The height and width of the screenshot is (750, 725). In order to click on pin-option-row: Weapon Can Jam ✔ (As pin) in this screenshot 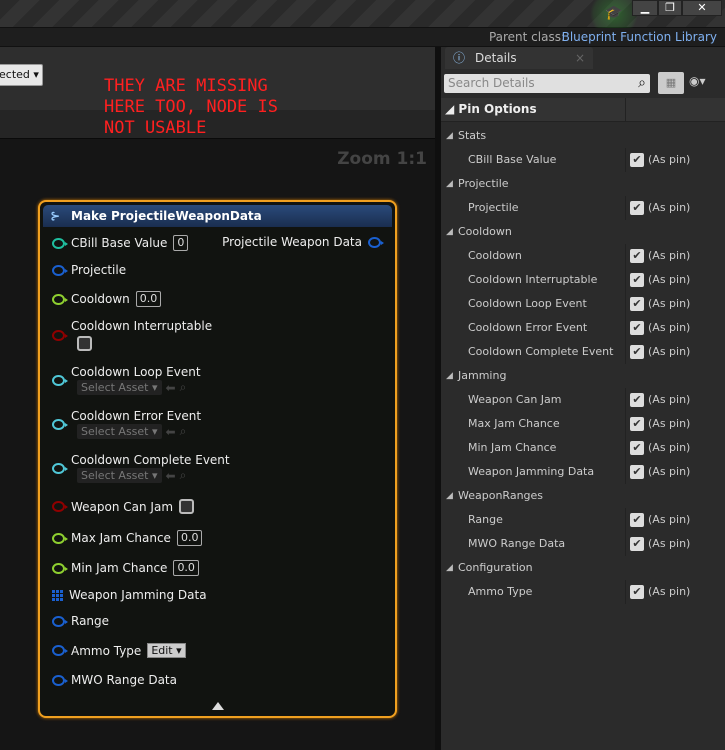, I will do `click(583, 400)`.